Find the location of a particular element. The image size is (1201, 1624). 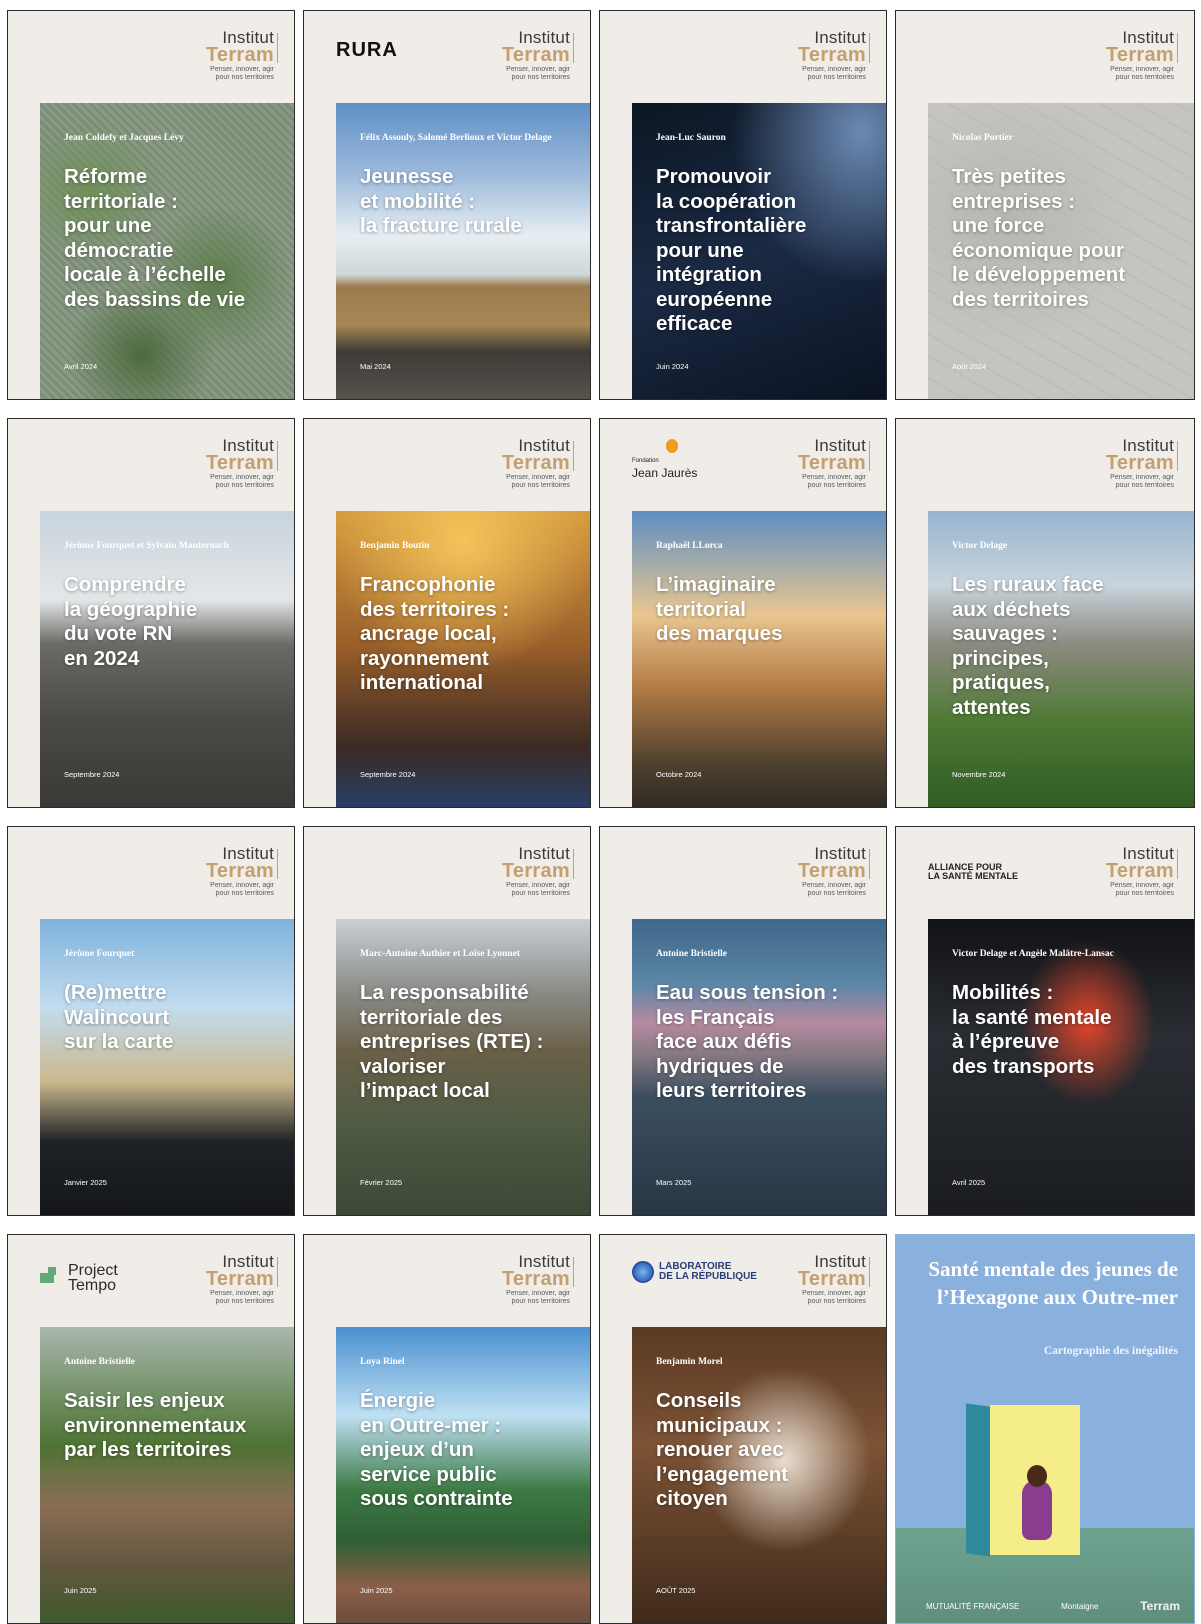

person-illustration is located at coordinates (1037, 1510).